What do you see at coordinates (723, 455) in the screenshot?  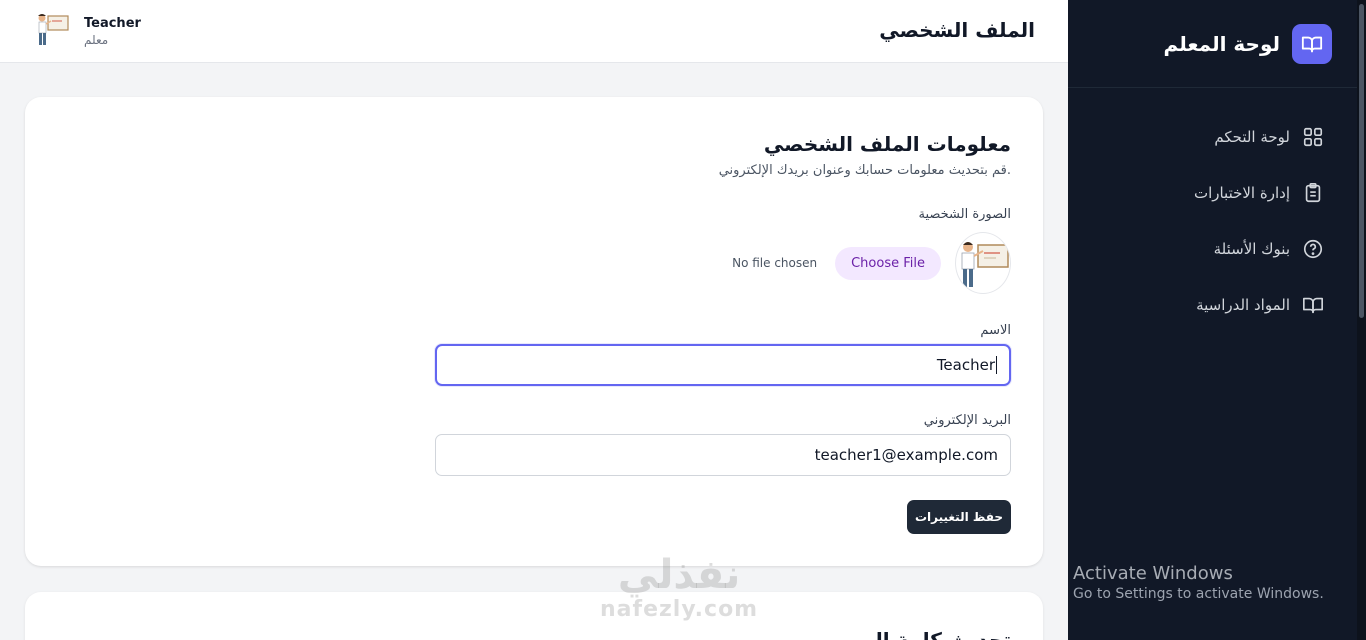 I see `email-input: teacher1@example.com` at bounding box center [723, 455].